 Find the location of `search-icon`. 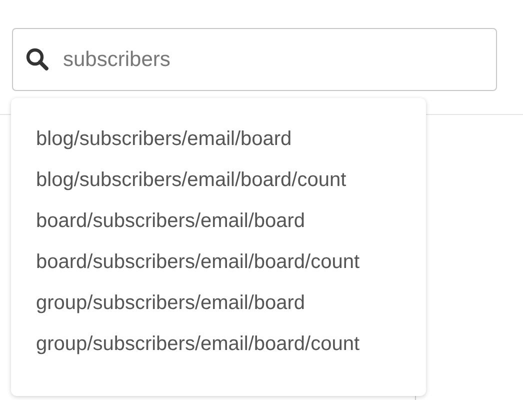

search-icon is located at coordinates (37, 59).